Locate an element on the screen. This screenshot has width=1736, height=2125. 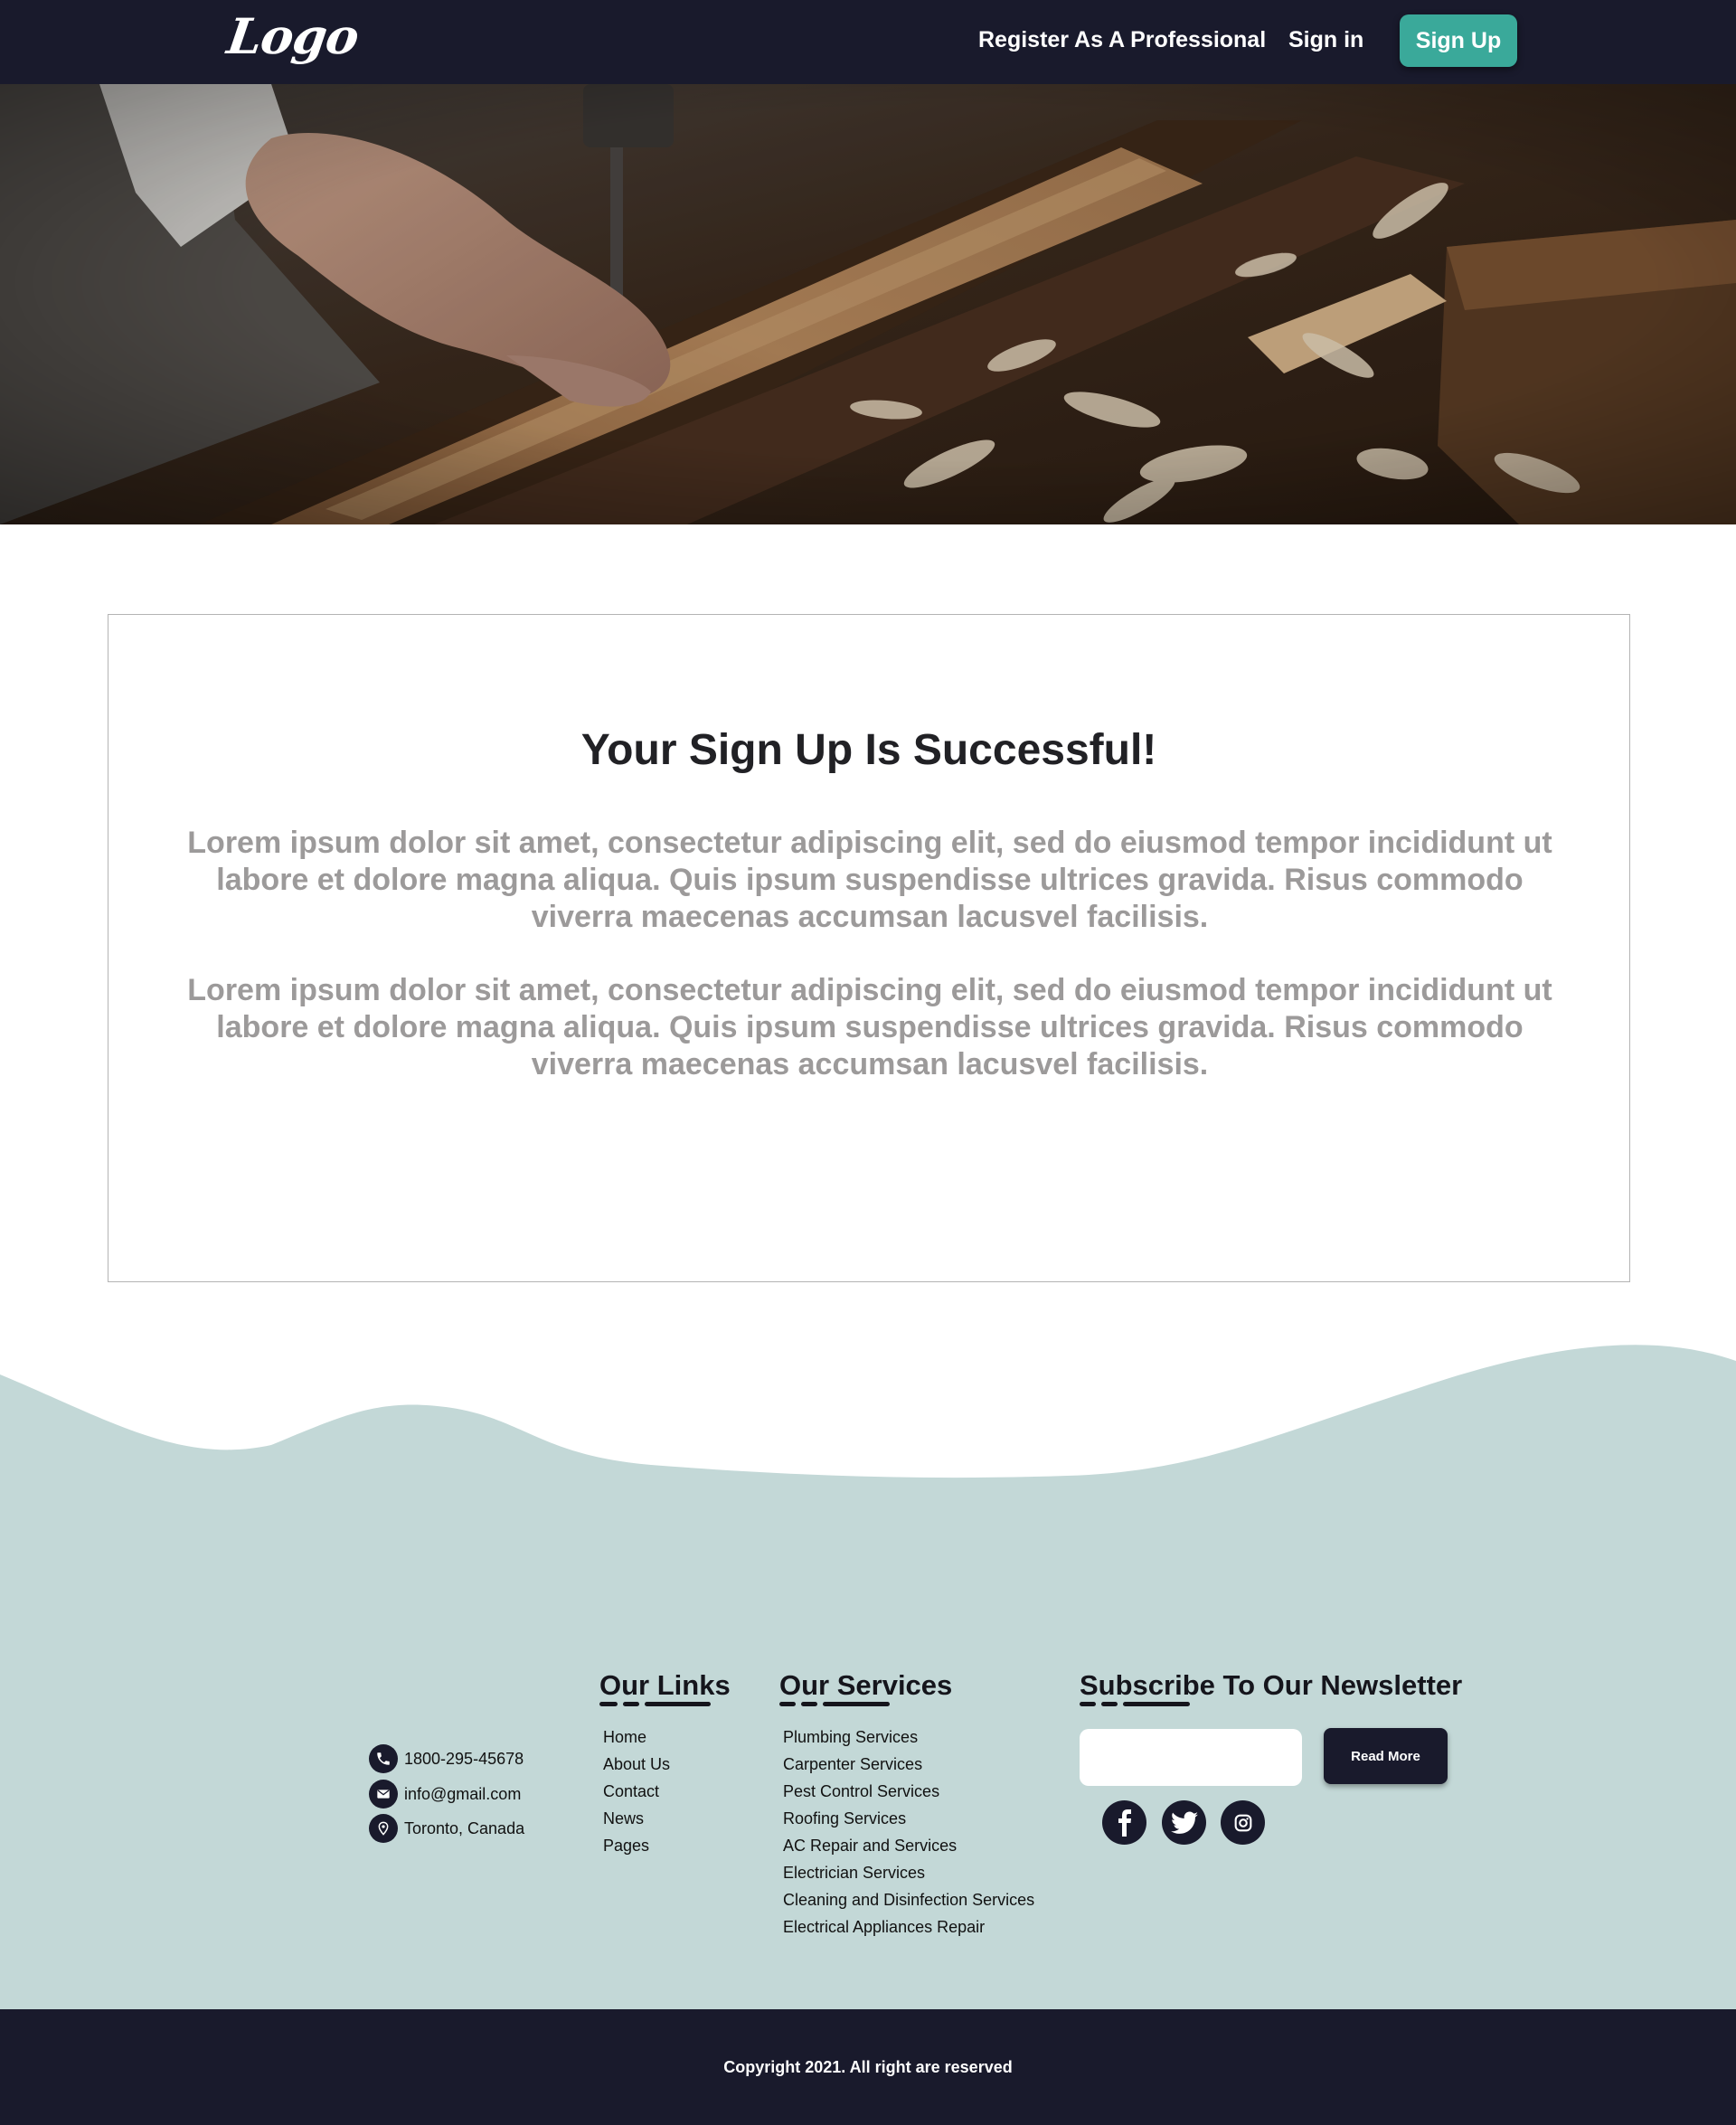
service-link-cleaning: Cleaning and Disinfection Services is located at coordinates (909, 1900).